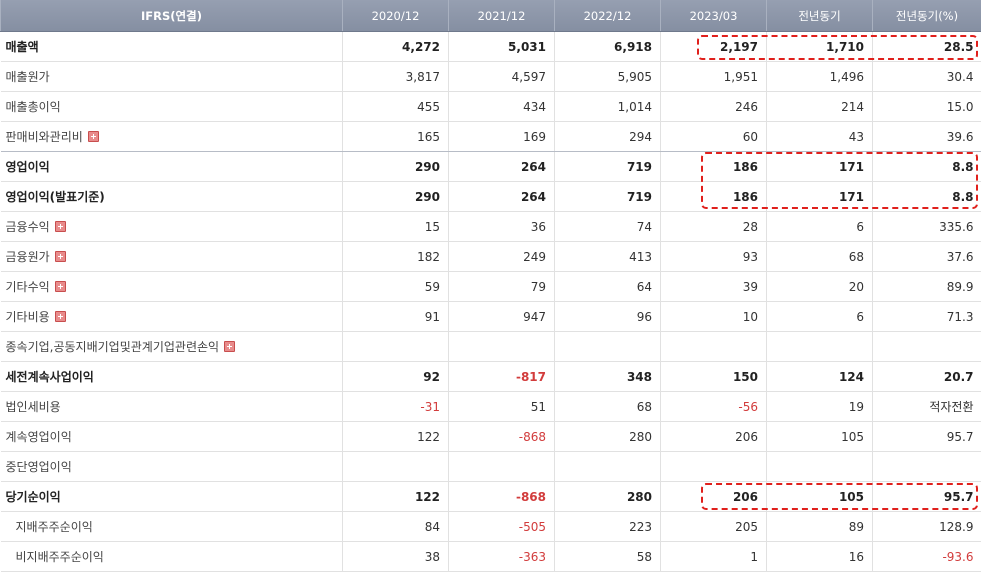  What do you see at coordinates (501, 526) in the screenshot?
I see `table-cell: -505` at bounding box center [501, 526].